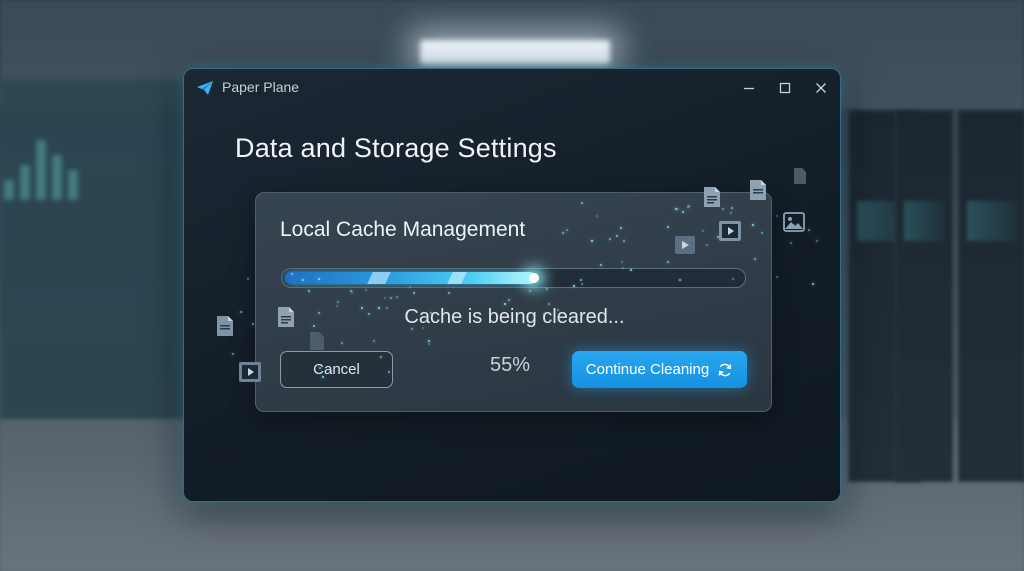 This screenshot has width=1024, height=571. Describe the element at coordinates (403, 229) in the screenshot. I see `card-title: Local Cache Management` at that location.